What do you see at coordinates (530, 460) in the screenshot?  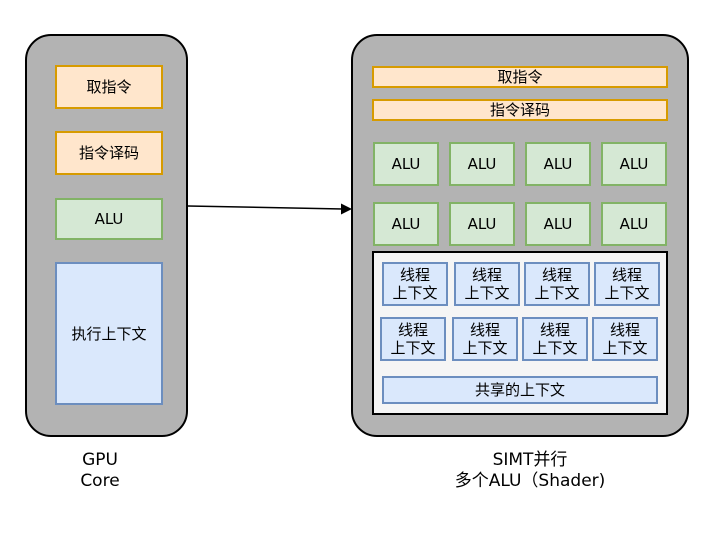 I see `right-caption-line1: SIMT并行` at bounding box center [530, 460].